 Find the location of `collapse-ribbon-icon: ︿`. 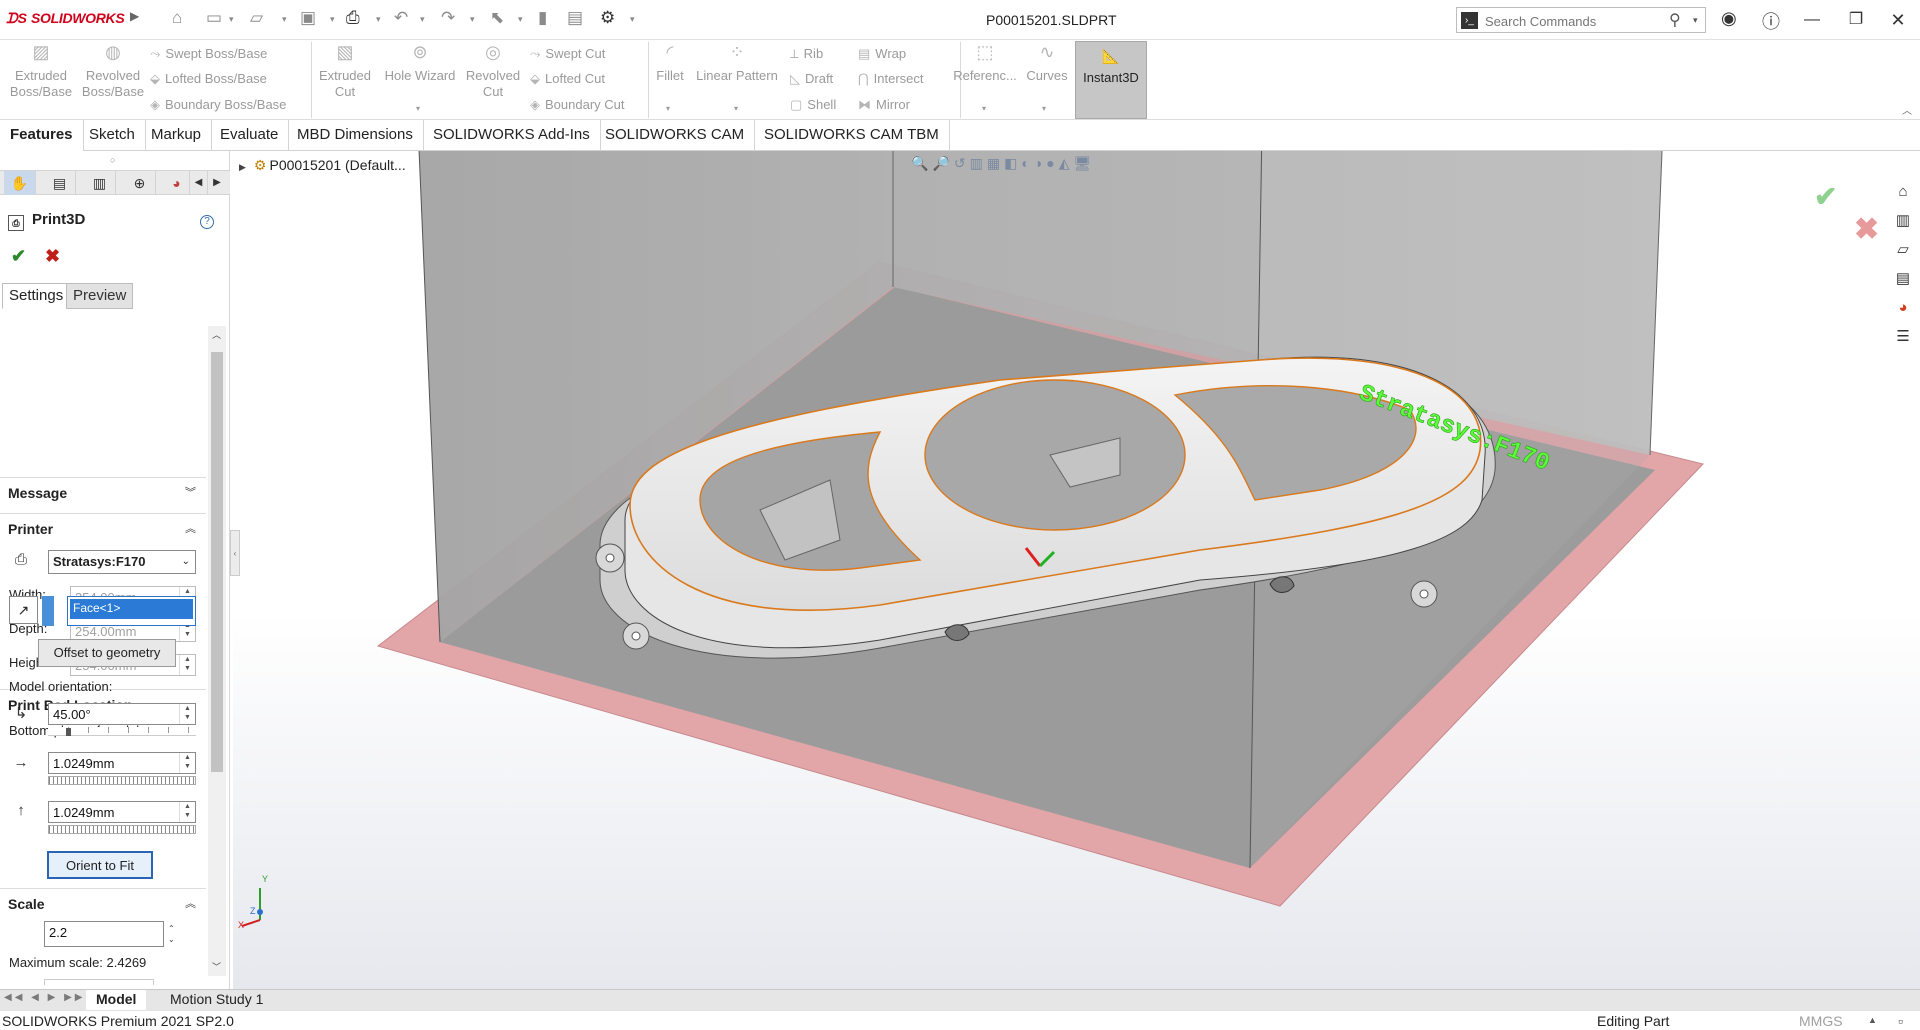

collapse-ribbon-icon: ︿ is located at coordinates (1907, 109).